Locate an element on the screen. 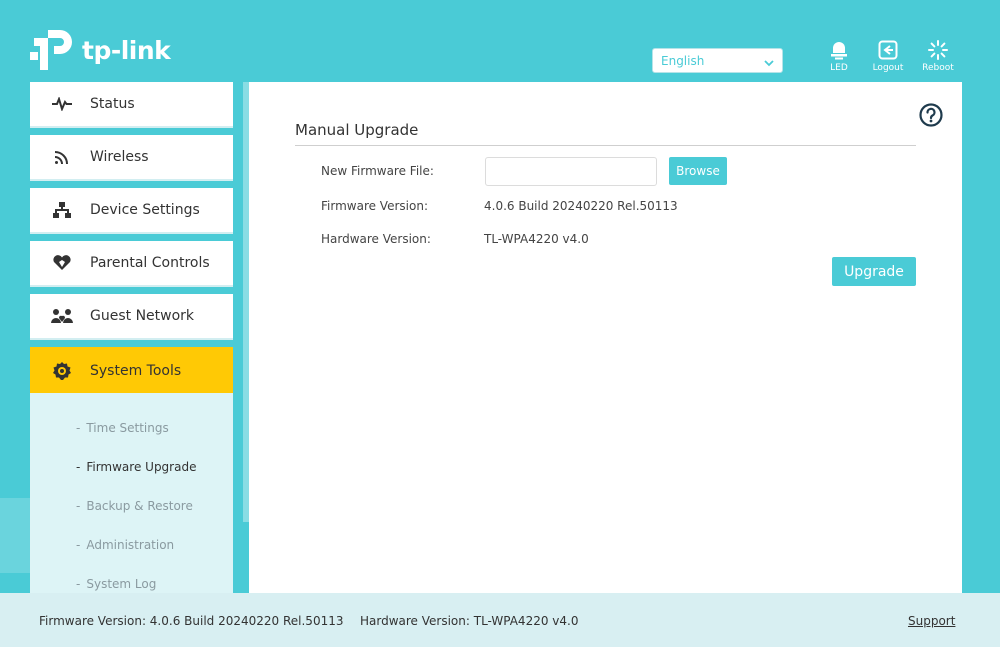  browse-button: Browse is located at coordinates (698, 171).